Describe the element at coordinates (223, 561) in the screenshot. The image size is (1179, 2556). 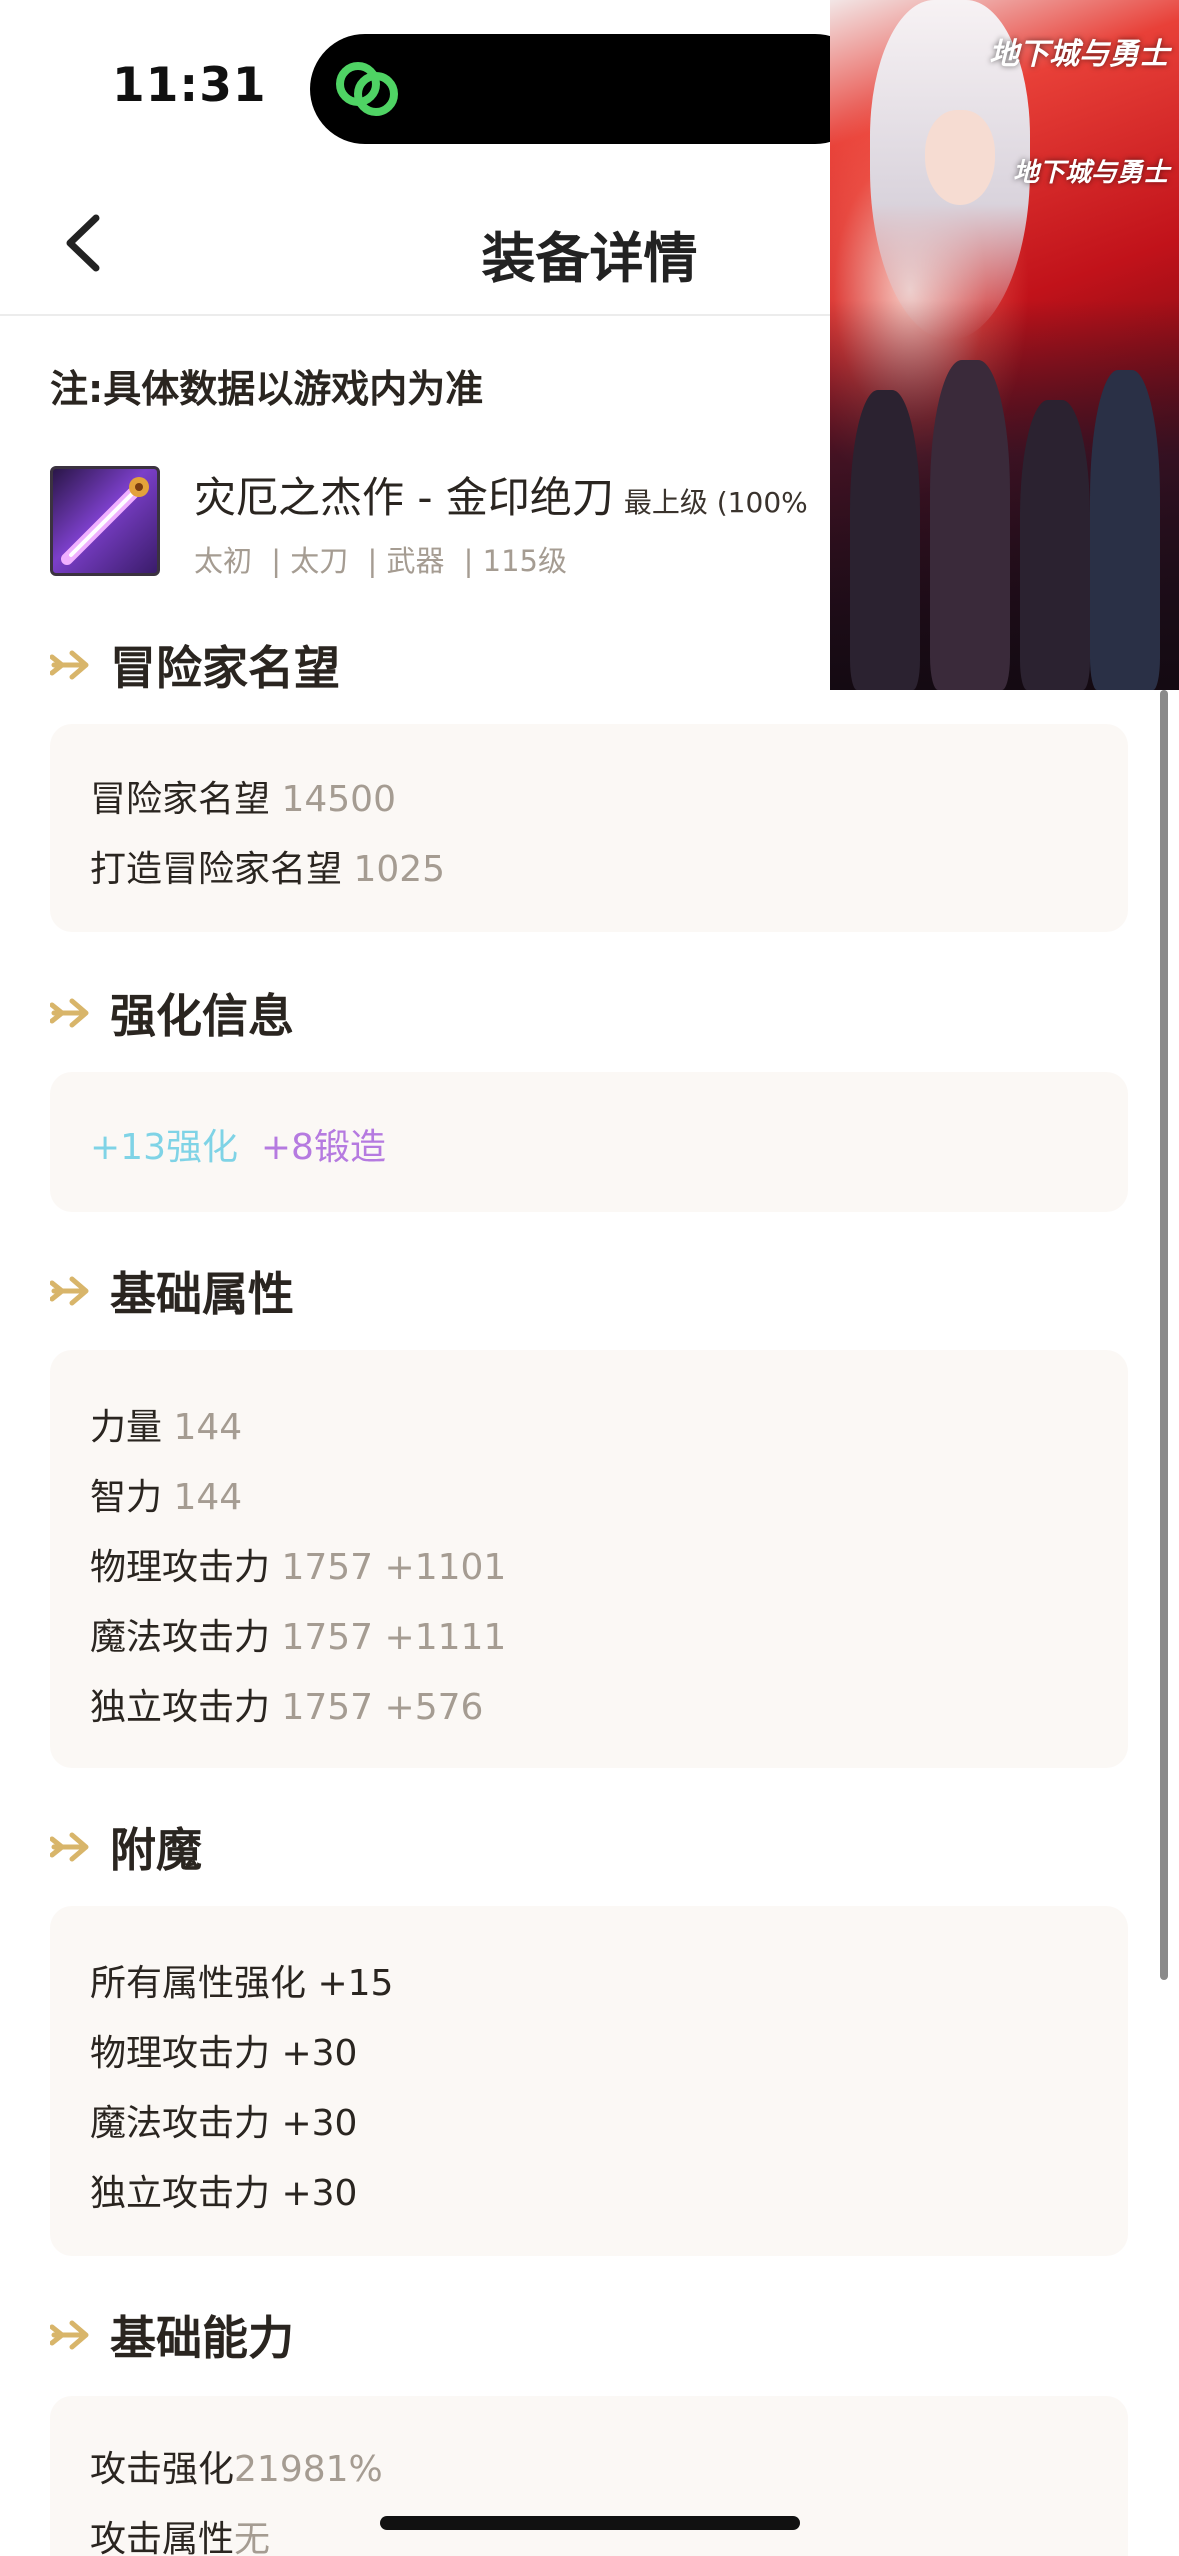
I see `item-tag-rarity: 太初` at that location.